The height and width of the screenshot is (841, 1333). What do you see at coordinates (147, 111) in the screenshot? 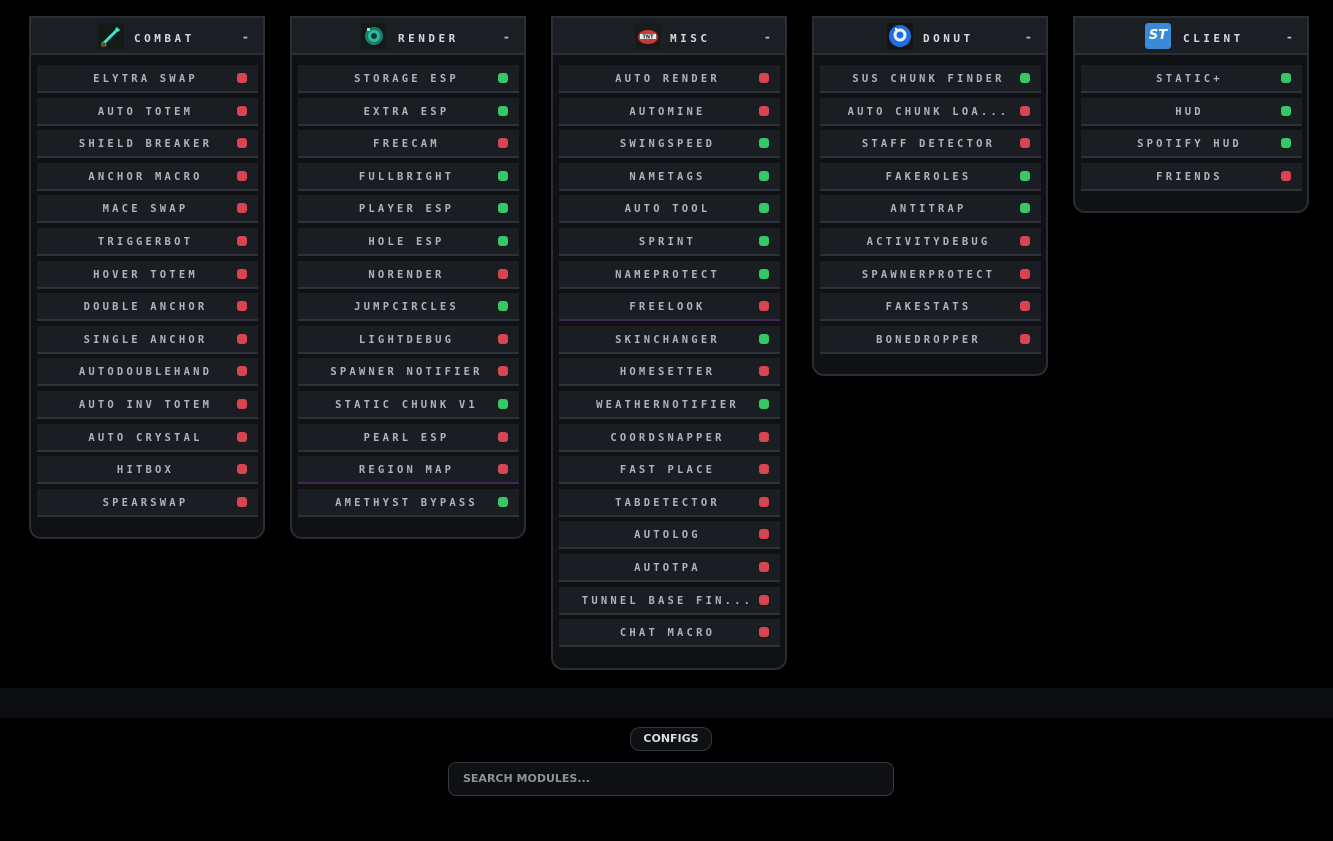
I see `module-toggle: AUTO TOTEM` at bounding box center [147, 111].